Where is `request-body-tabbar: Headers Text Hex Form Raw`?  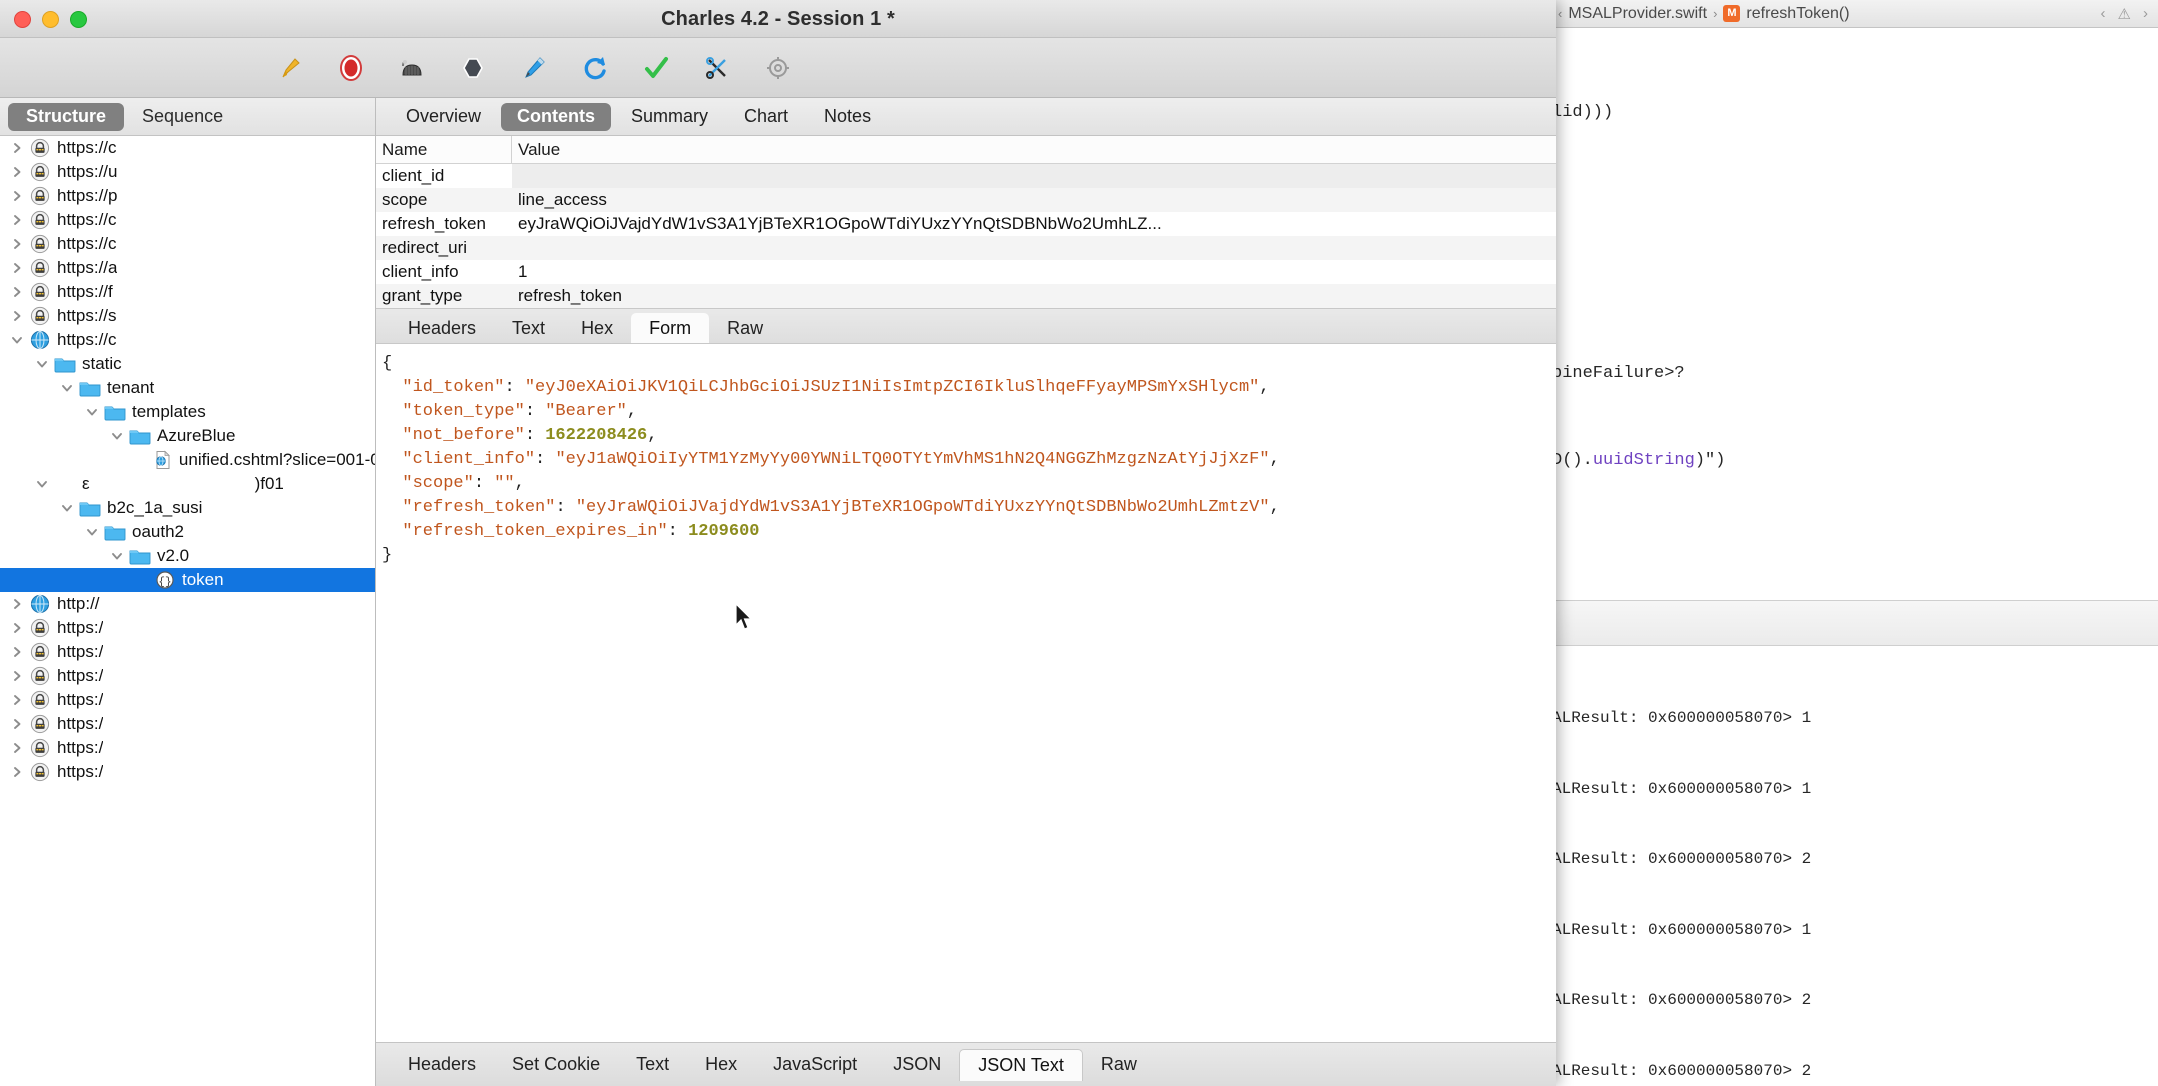 request-body-tabbar: Headers Text Hex Form Raw is located at coordinates (966, 326).